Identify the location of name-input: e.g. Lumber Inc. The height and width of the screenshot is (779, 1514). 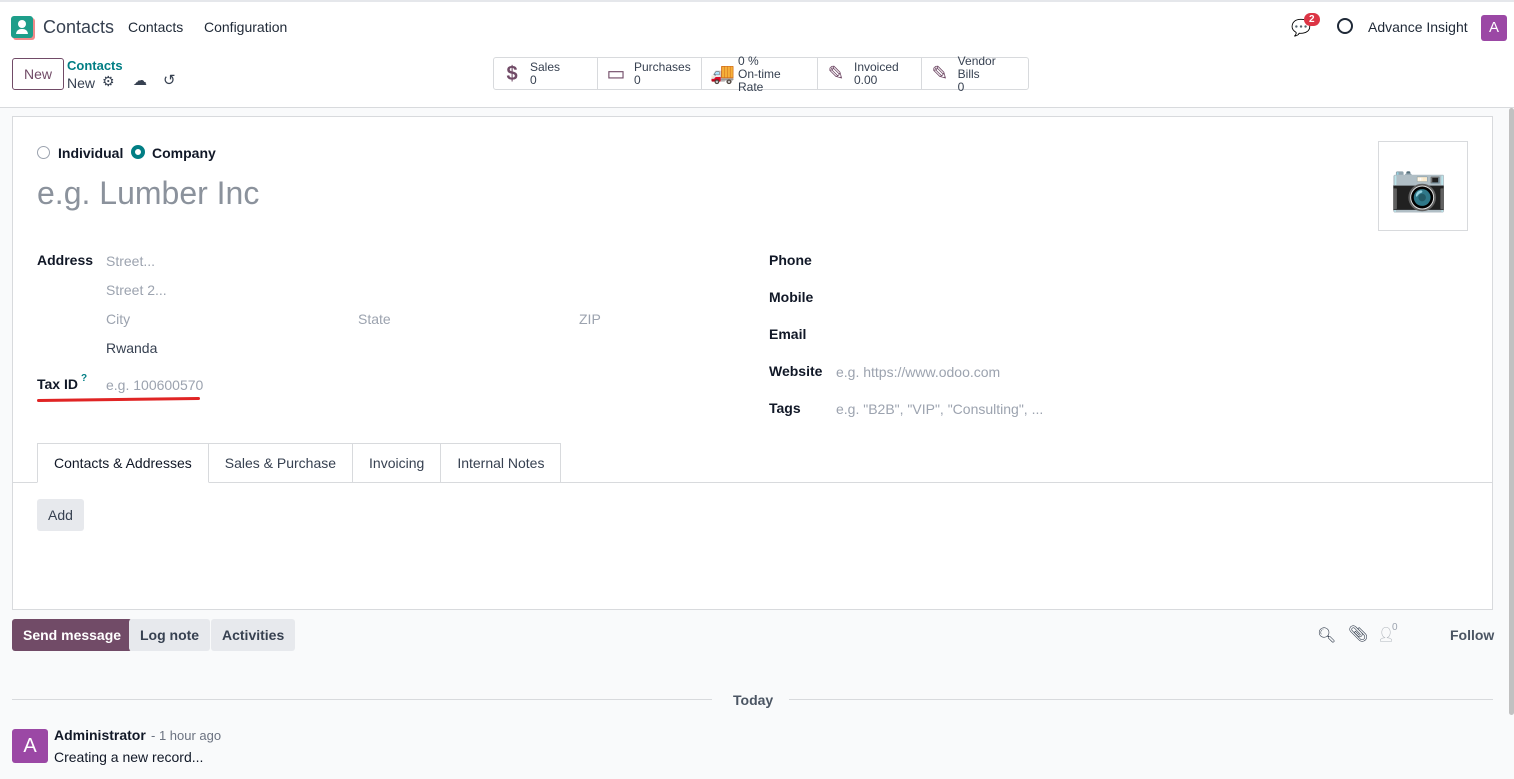
(148, 193).